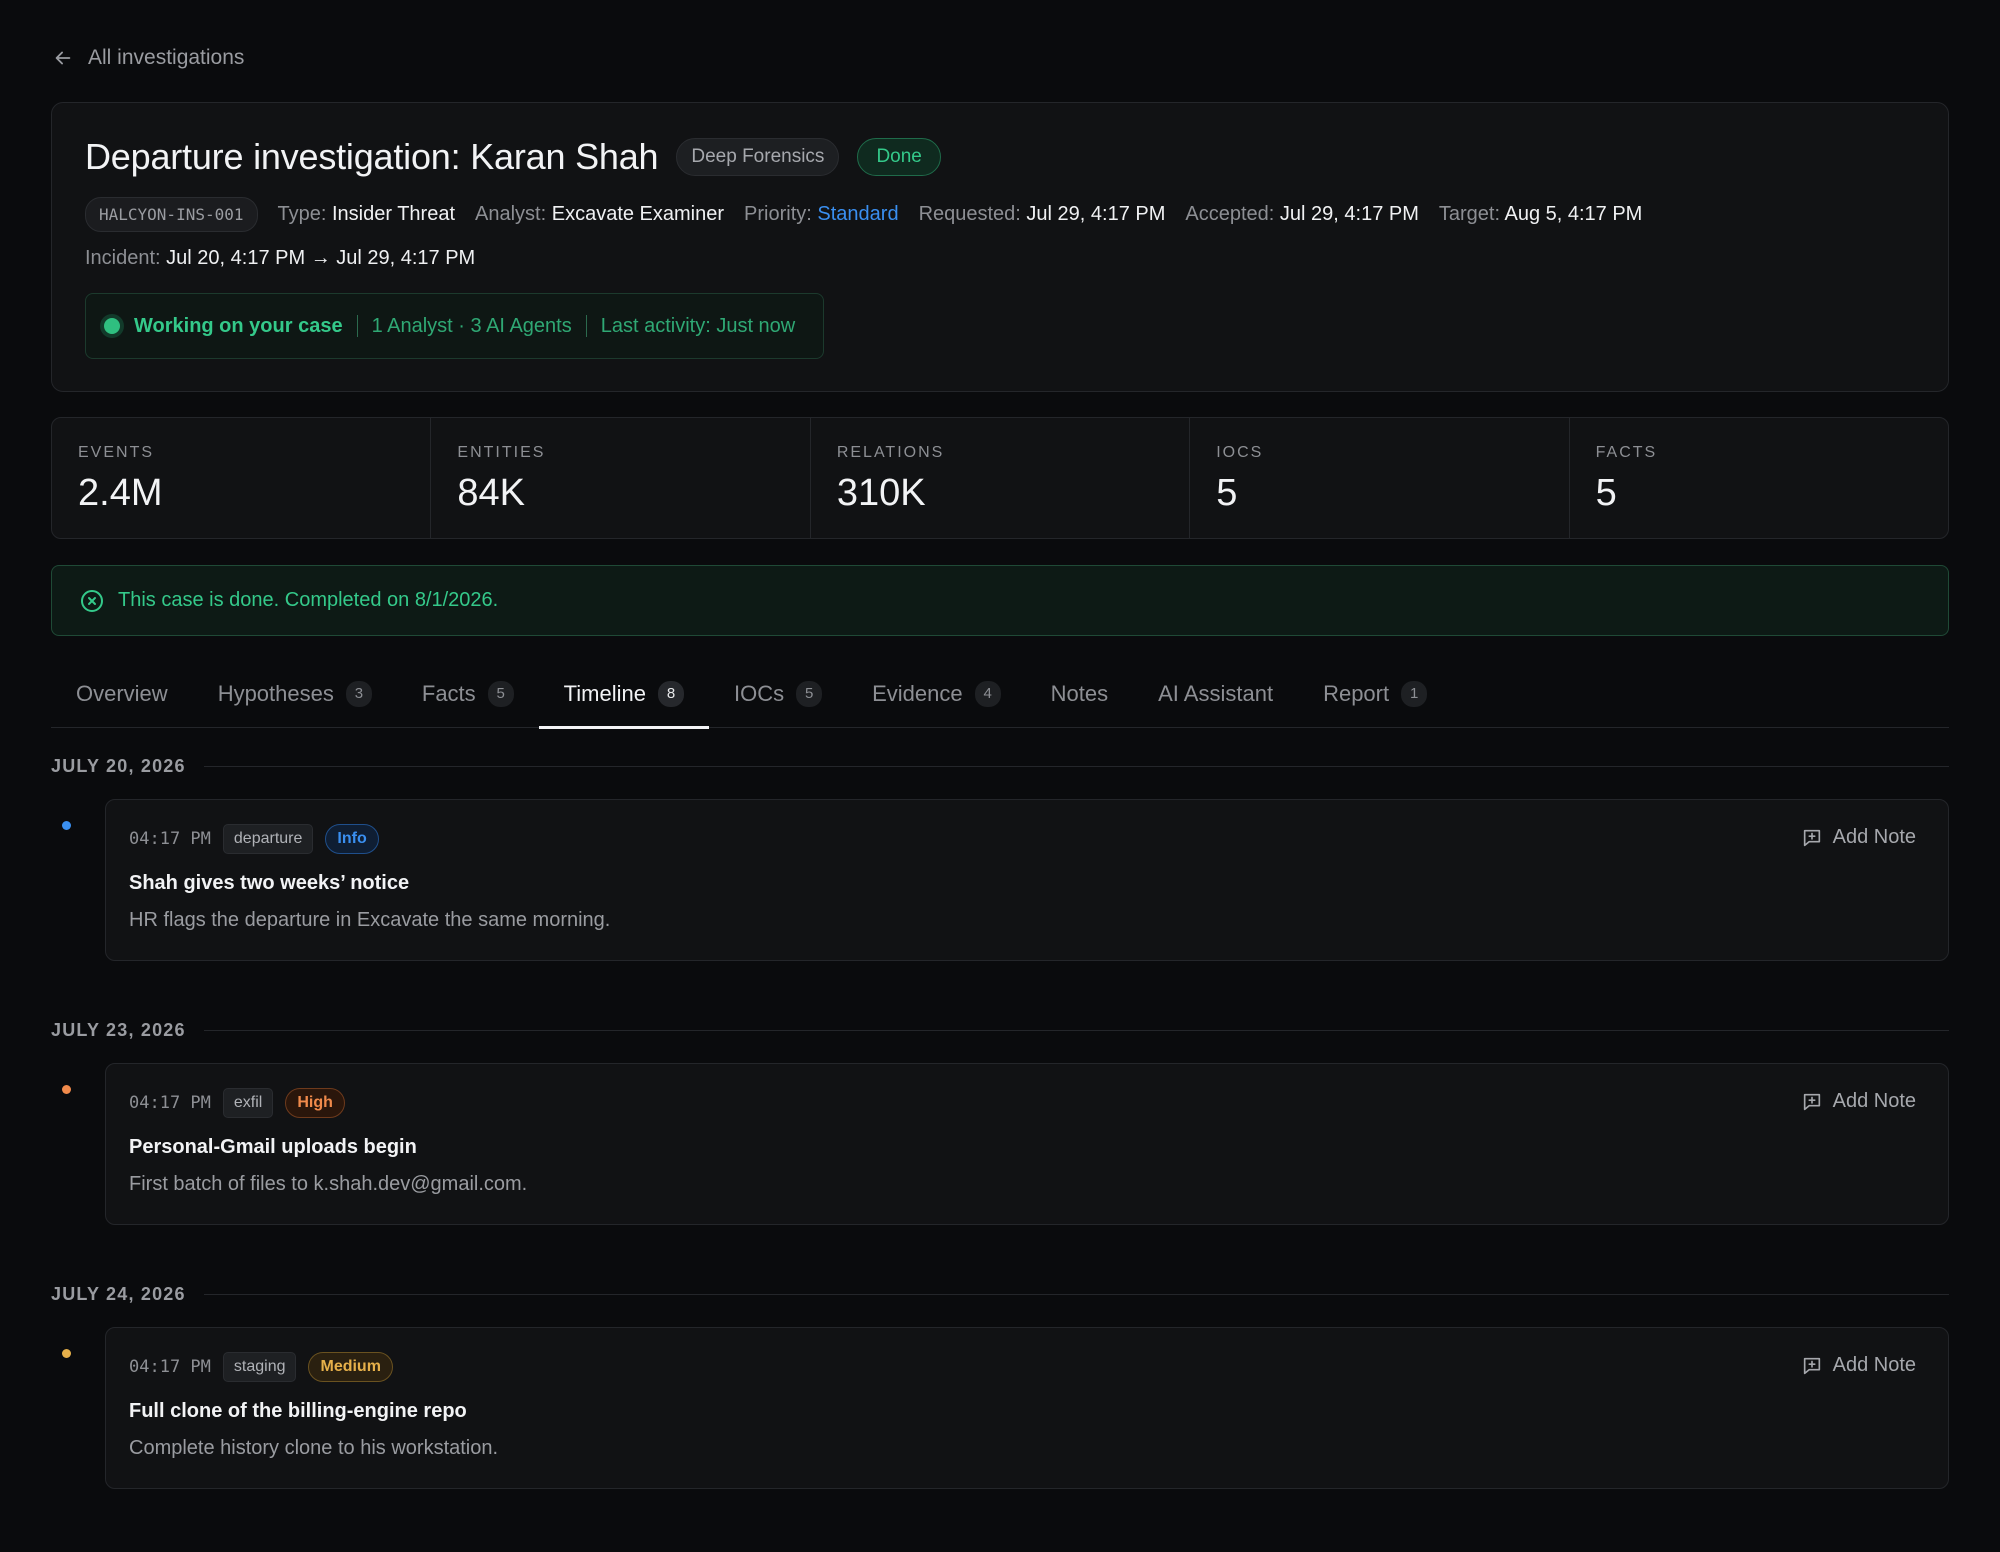 The width and height of the screenshot is (2000, 1552). Describe the element at coordinates (366, 214) in the screenshot. I see `meta-type: Type: Insider Threat` at that location.